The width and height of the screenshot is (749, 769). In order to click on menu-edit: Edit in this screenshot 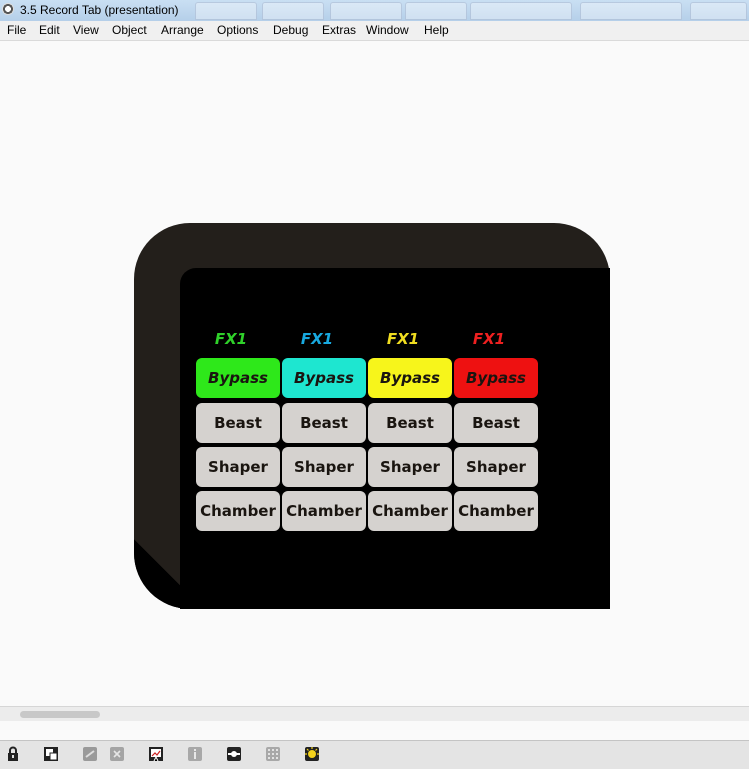, I will do `click(49, 30)`.